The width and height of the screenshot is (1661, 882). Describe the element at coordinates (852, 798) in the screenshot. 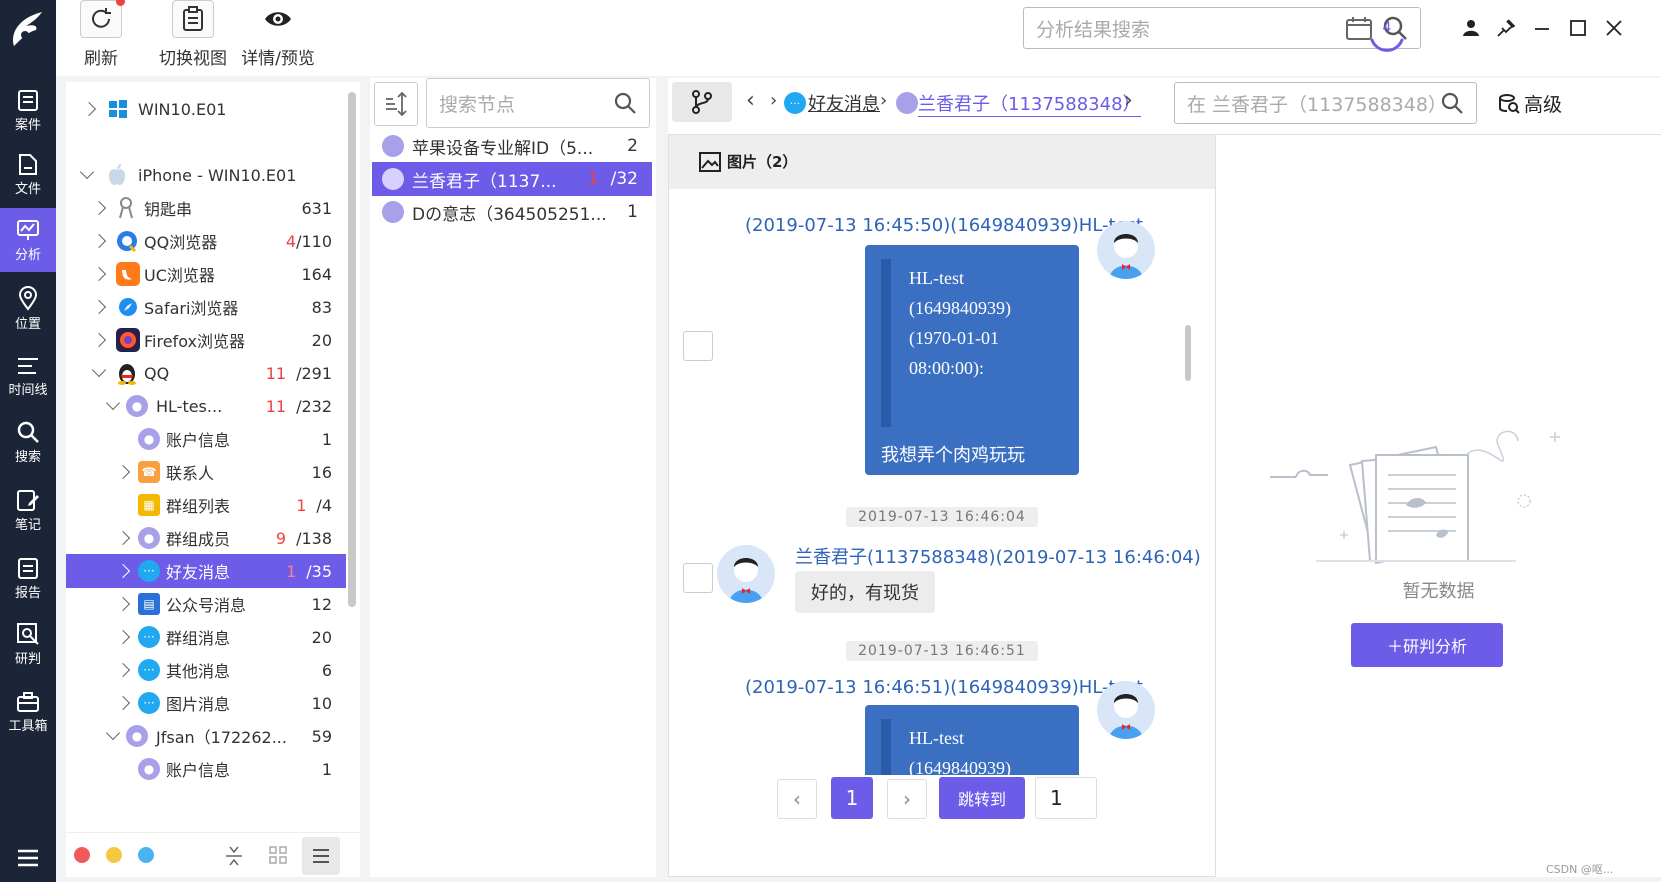

I see `page-number-button: 1` at that location.